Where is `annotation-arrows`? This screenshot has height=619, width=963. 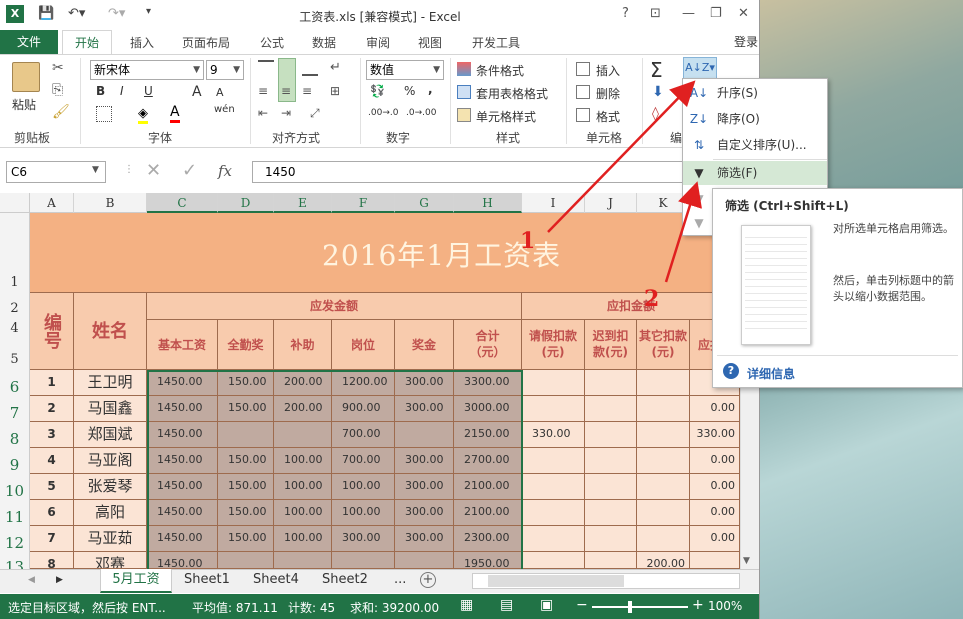
annotation-arrows is located at coordinates (624, 181).